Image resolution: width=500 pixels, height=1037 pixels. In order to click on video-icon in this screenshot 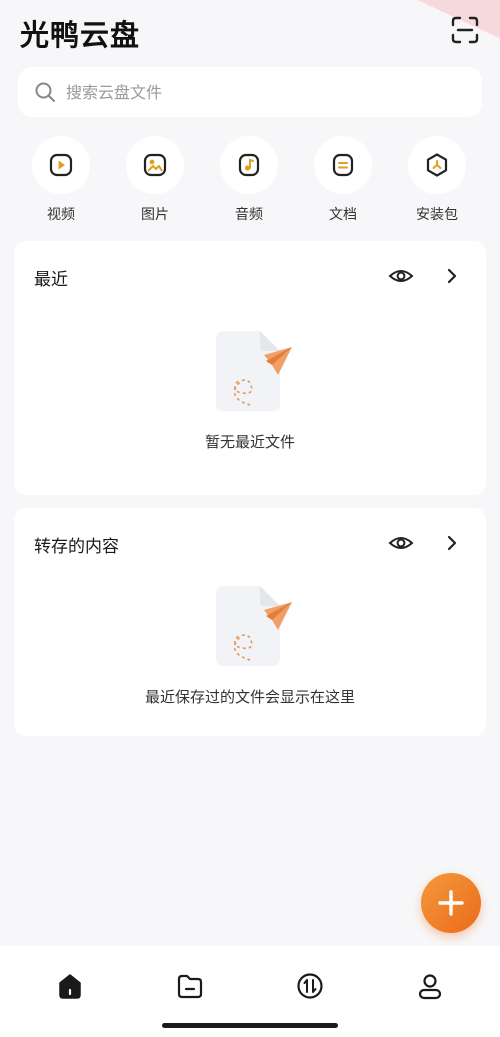, I will do `click(61, 165)`.